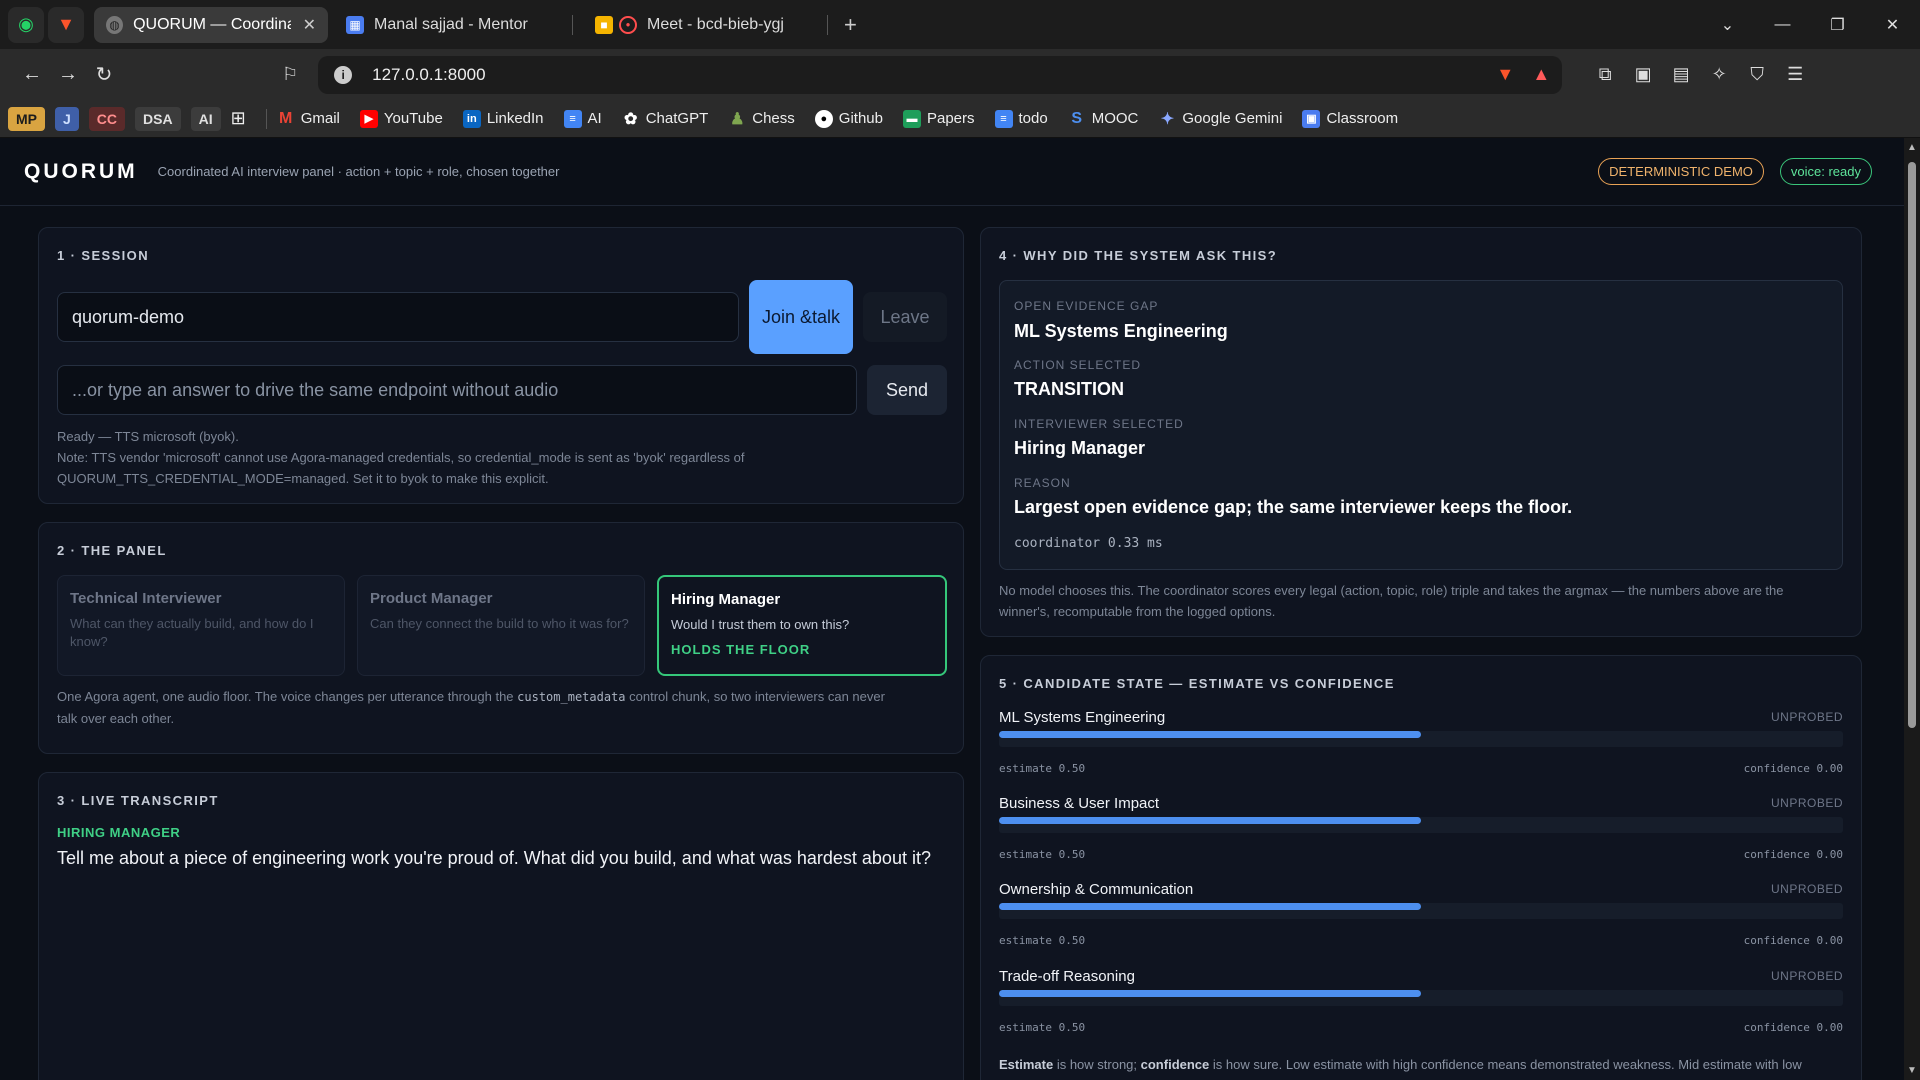 Image resolution: width=1920 pixels, height=1080 pixels. Describe the element at coordinates (1912, 1070) in the screenshot. I see `scroll-down-icon: ▼` at that location.